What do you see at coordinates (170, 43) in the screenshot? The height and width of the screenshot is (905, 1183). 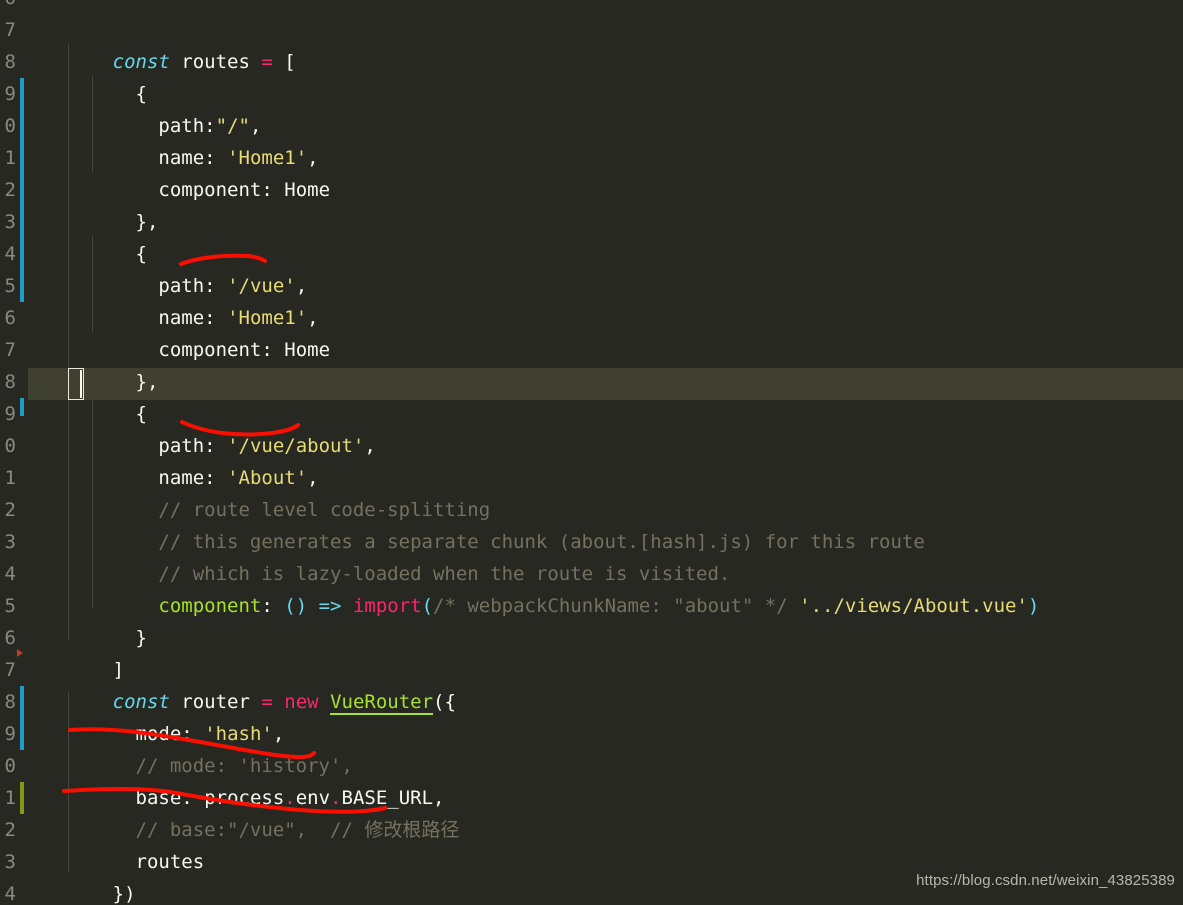 I see `code-line: const routes = [` at bounding box center [170, 43].